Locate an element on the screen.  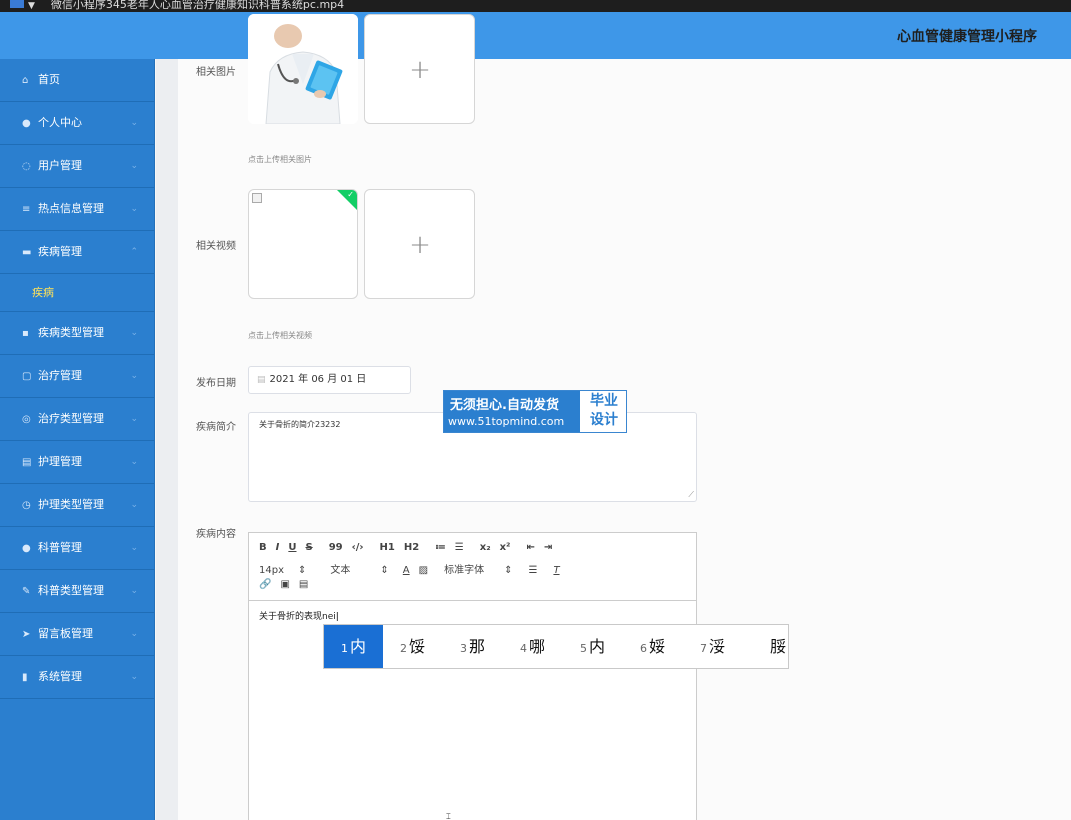
text-type-select: 文本 is located at coordinates (340, 568).